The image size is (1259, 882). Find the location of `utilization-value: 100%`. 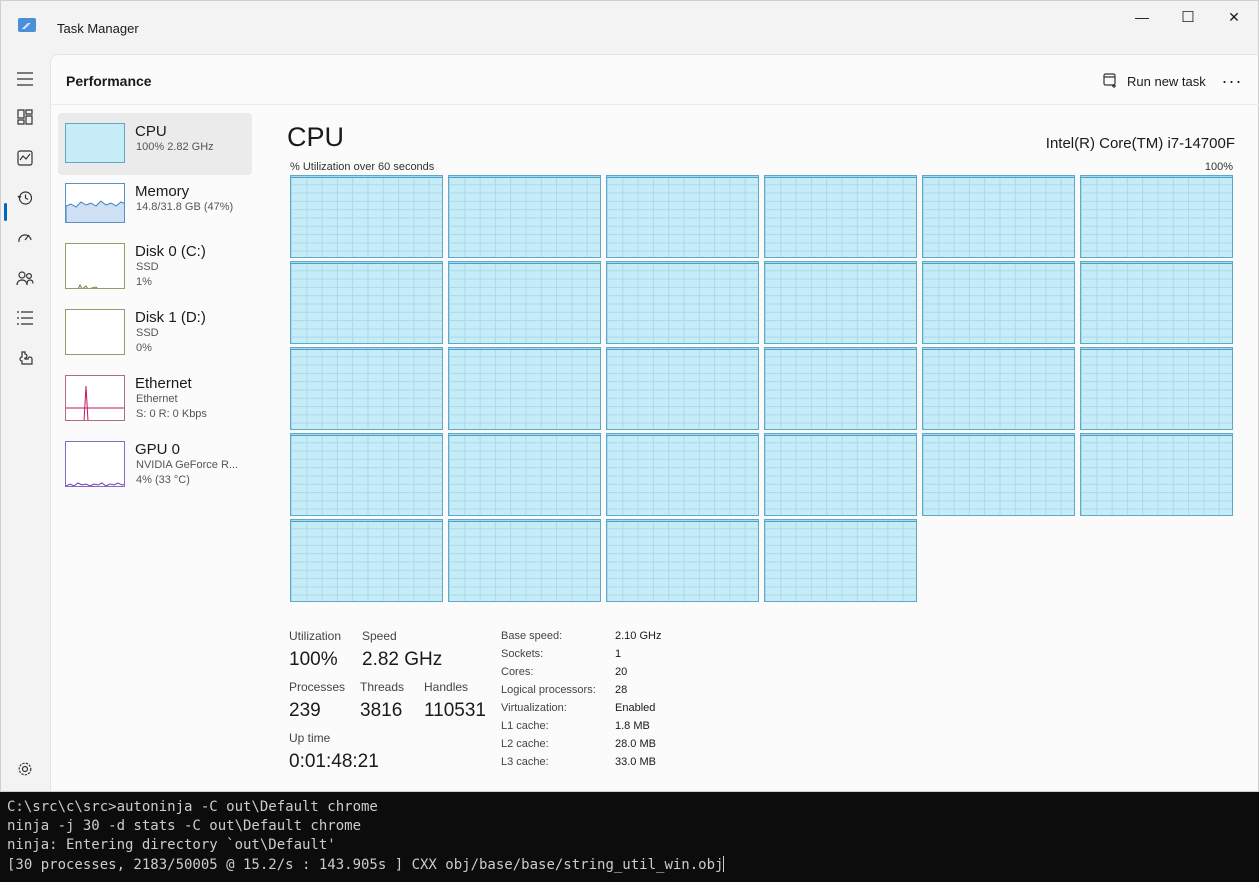

utilization-value: 100% is located at coordinates (313, 659).